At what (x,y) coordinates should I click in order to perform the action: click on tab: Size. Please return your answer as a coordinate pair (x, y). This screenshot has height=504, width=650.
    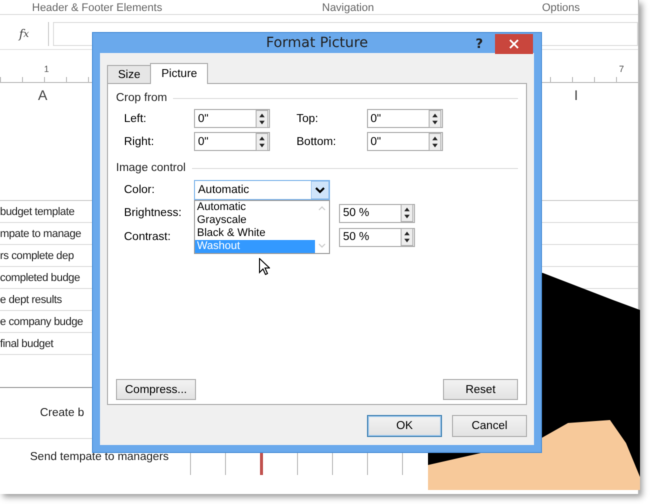
    Looking at the image, I should click on (129, 74).